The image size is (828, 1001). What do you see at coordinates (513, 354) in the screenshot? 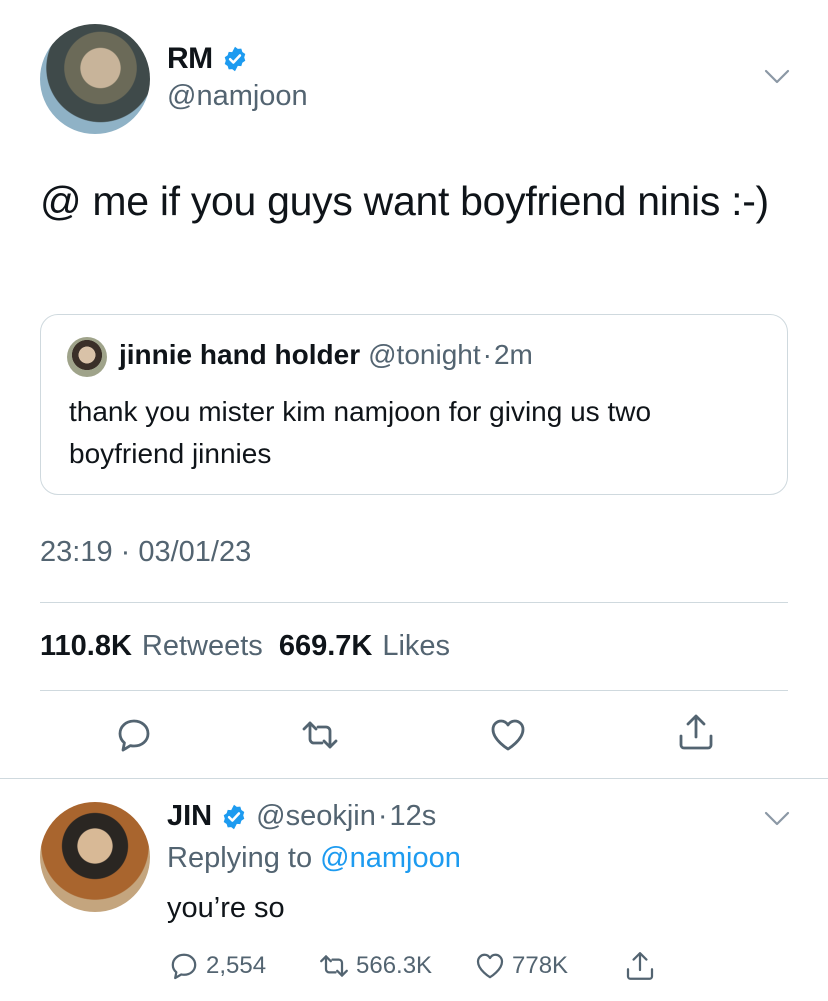
I see `quoted-tweet-time: 2m` at bounding box center [513, 354].